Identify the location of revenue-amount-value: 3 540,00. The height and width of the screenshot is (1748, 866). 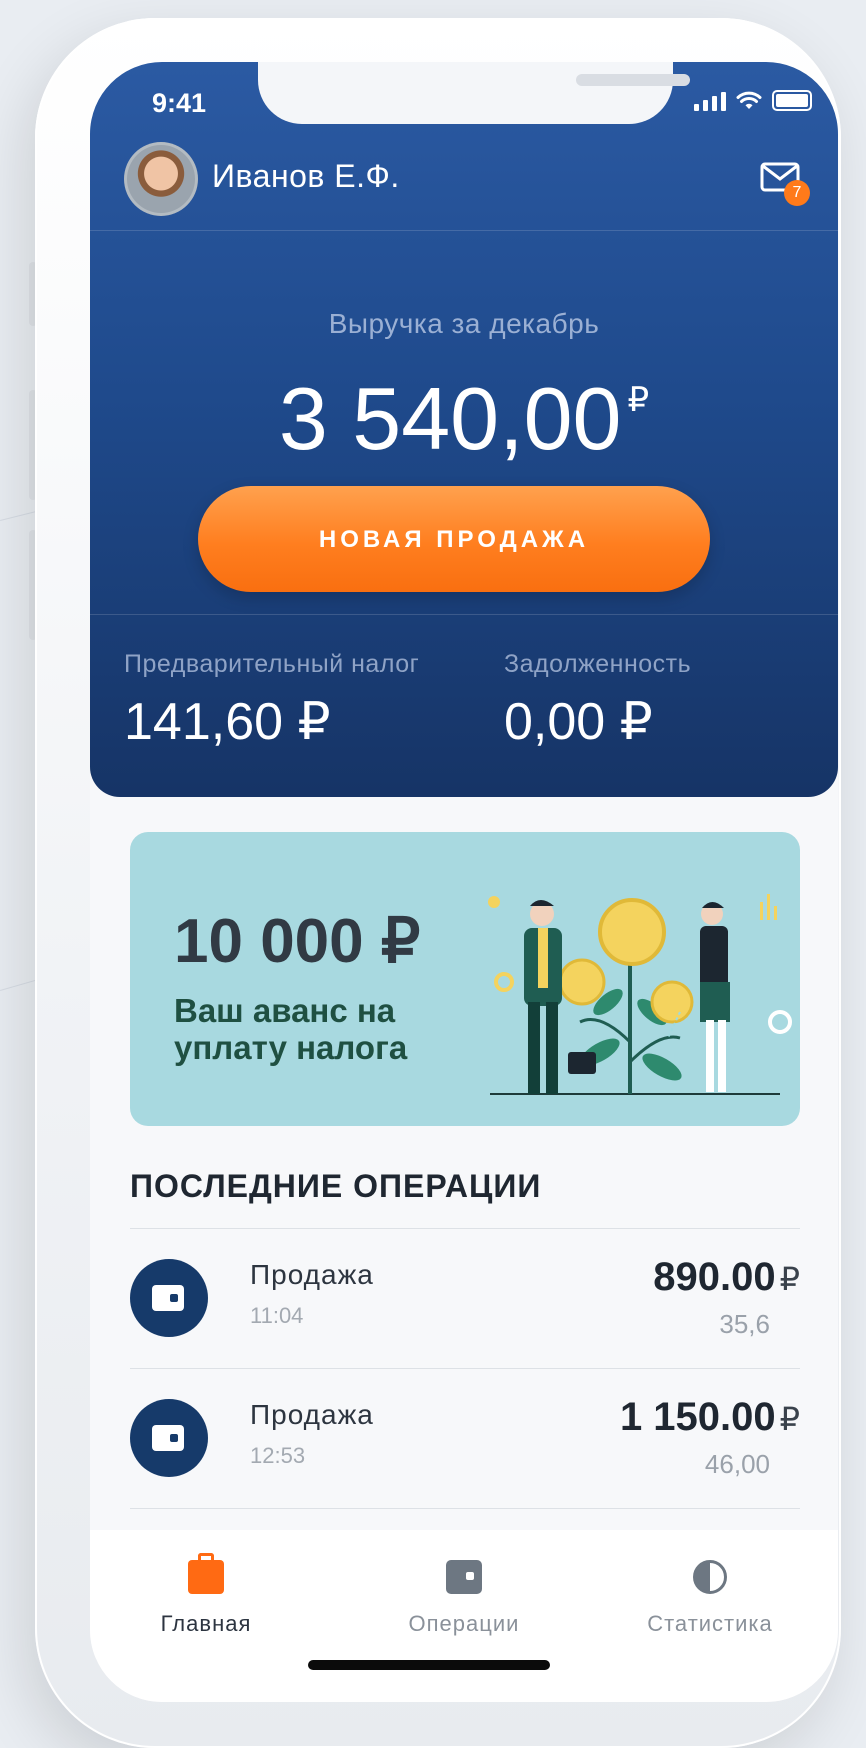
(450, 418).